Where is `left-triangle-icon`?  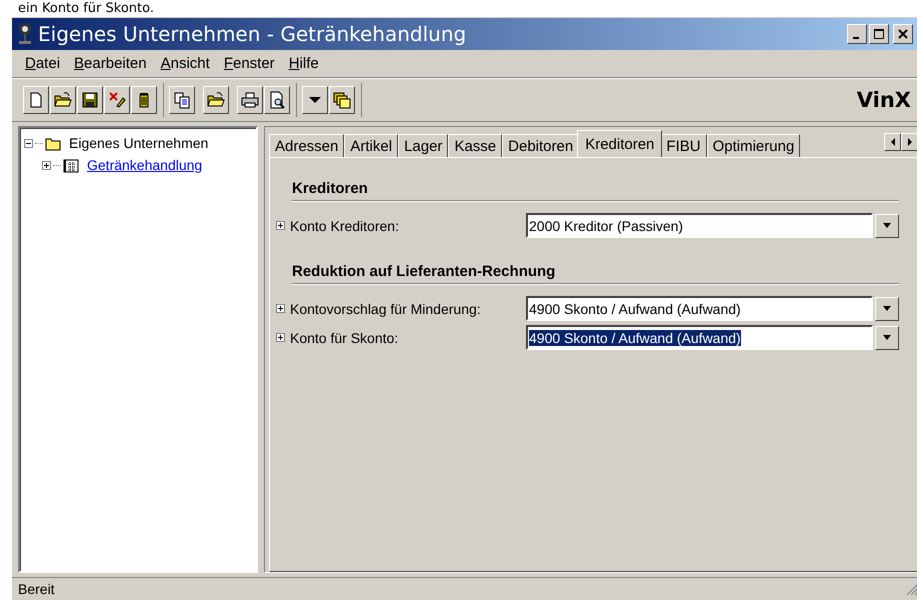
left-triangle-icon is located at coordinates (893, 142).